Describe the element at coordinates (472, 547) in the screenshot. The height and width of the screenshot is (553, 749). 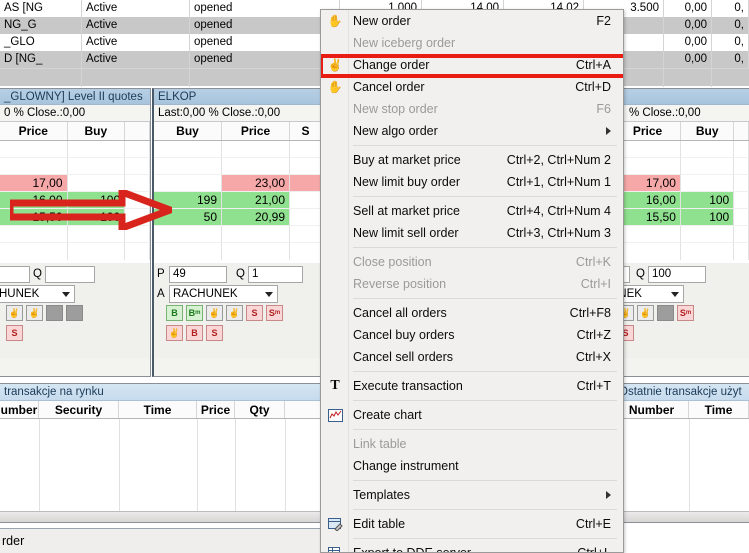
I see `menu-item-export-to-dde-server: Export to DDE server Ctrl+L` at that location.